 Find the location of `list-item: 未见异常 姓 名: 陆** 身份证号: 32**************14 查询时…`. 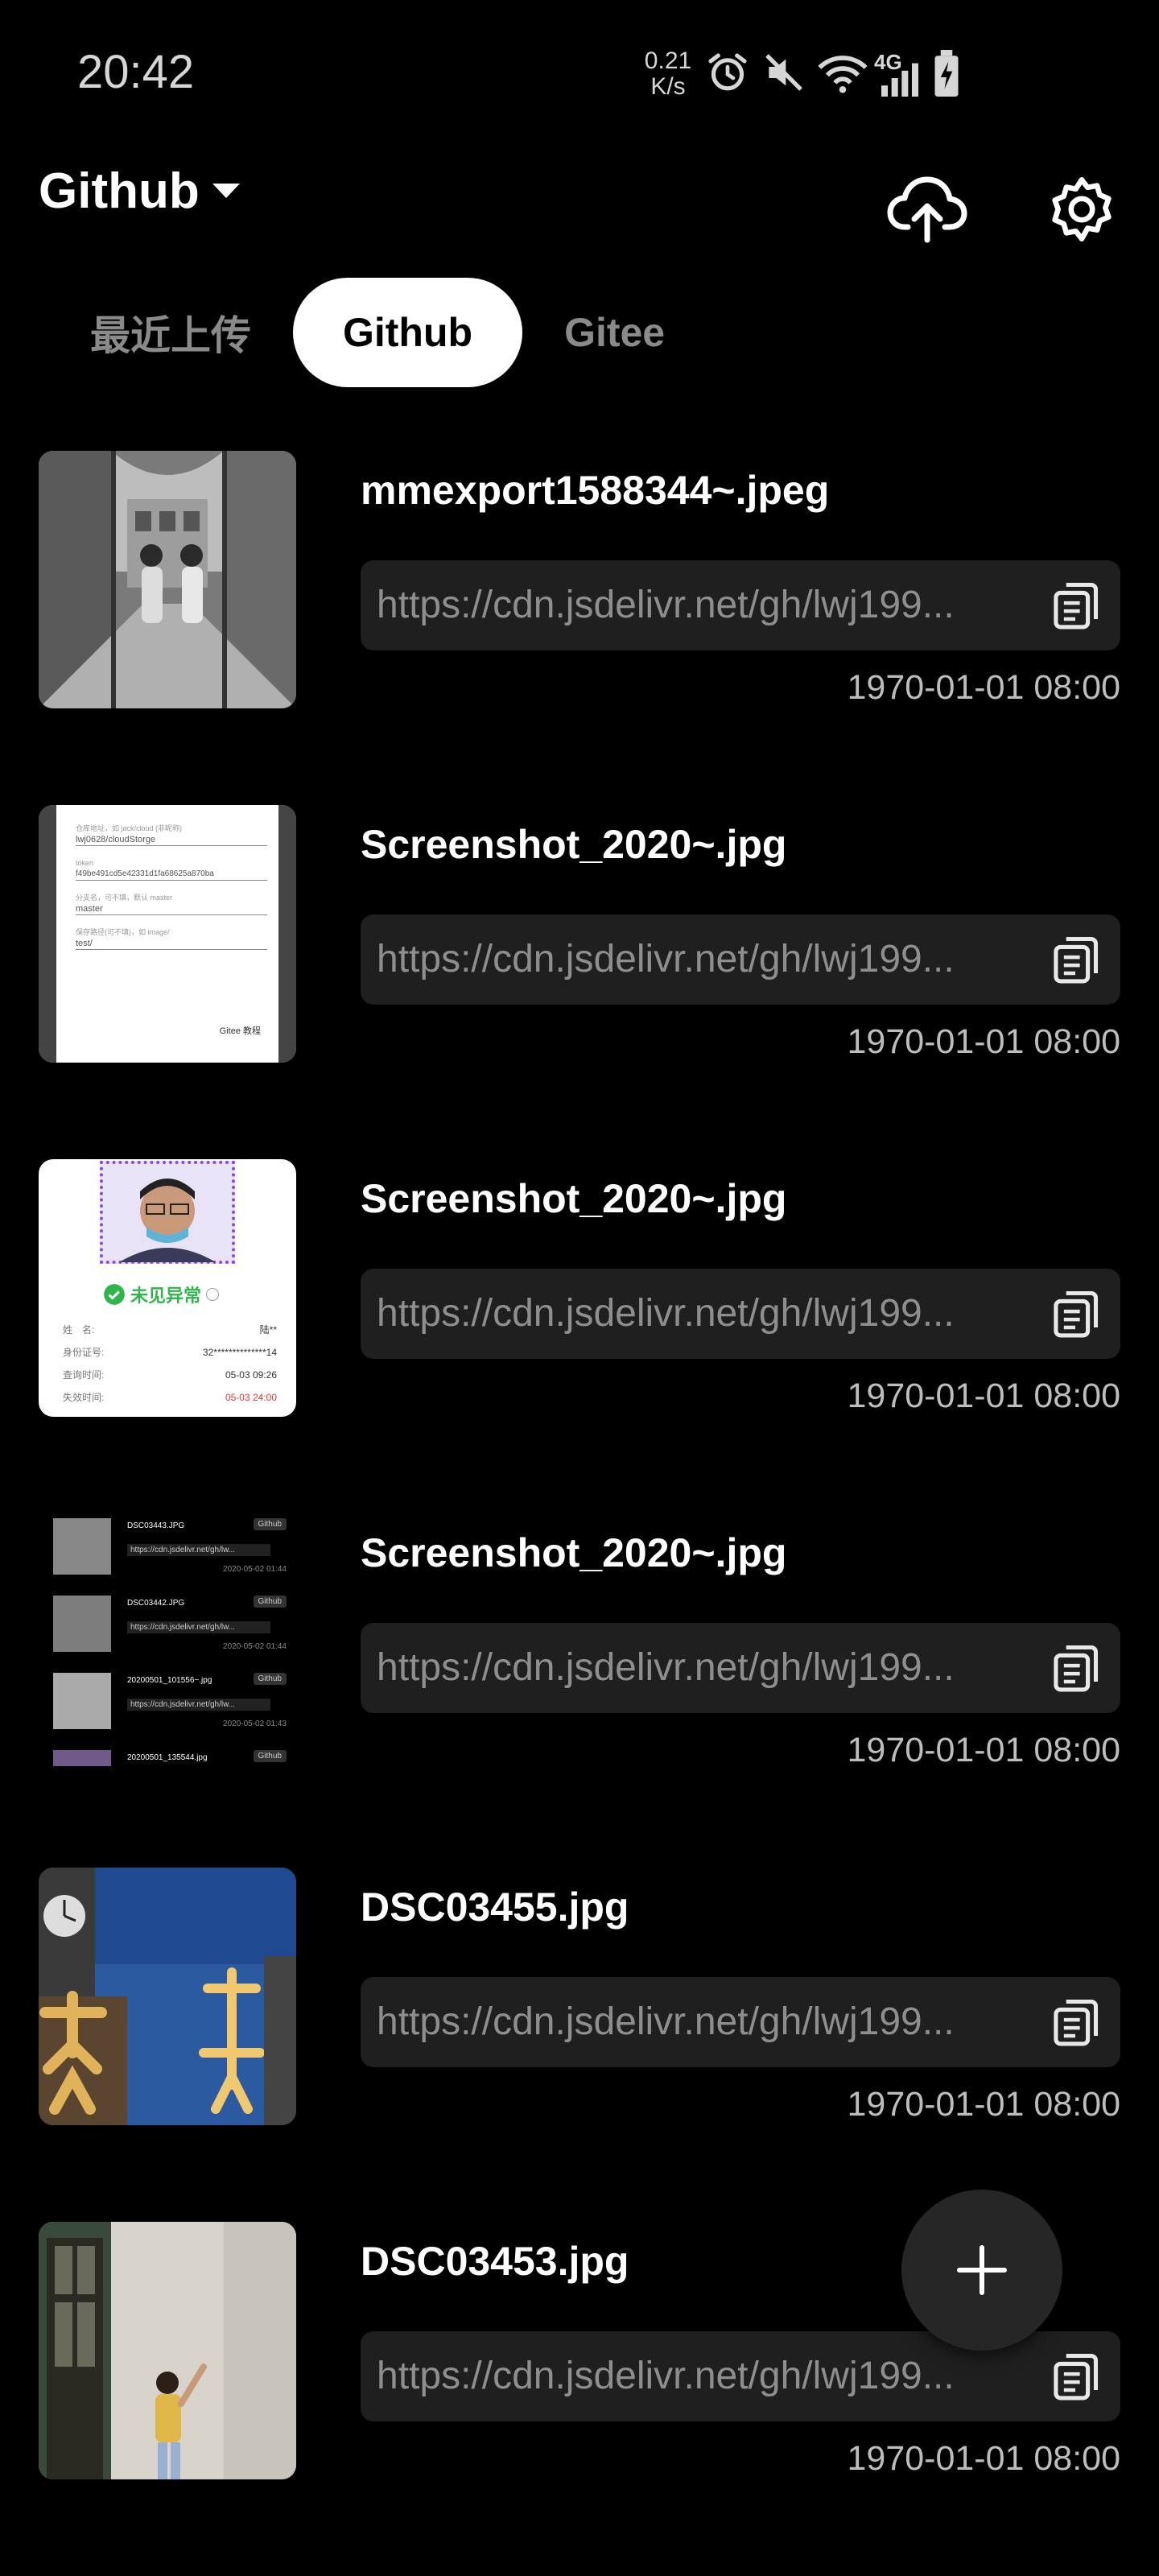

list-item: 未见异常 姓 名: 陆** 身份证号: 32**************14 查询时… is located at coordinates (579, 1336).